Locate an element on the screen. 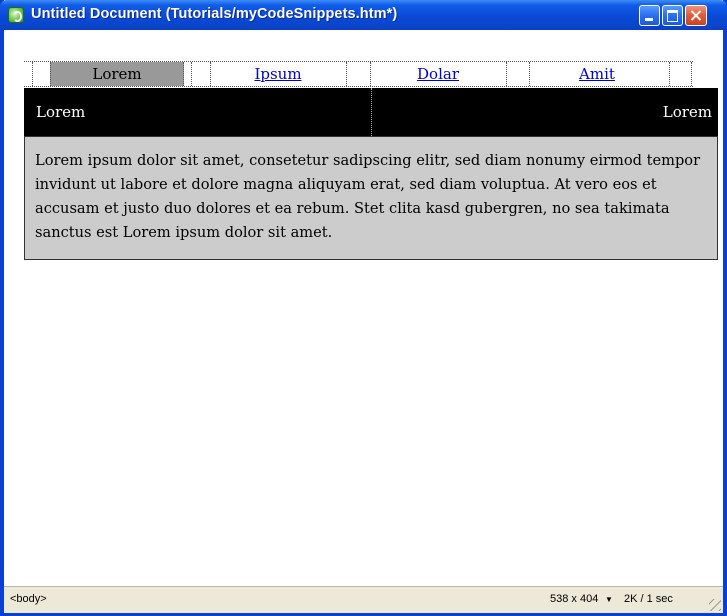 The width and height of the screenshot is (727, 616). tab-amit: Amit is located at coordinates (597, 74).